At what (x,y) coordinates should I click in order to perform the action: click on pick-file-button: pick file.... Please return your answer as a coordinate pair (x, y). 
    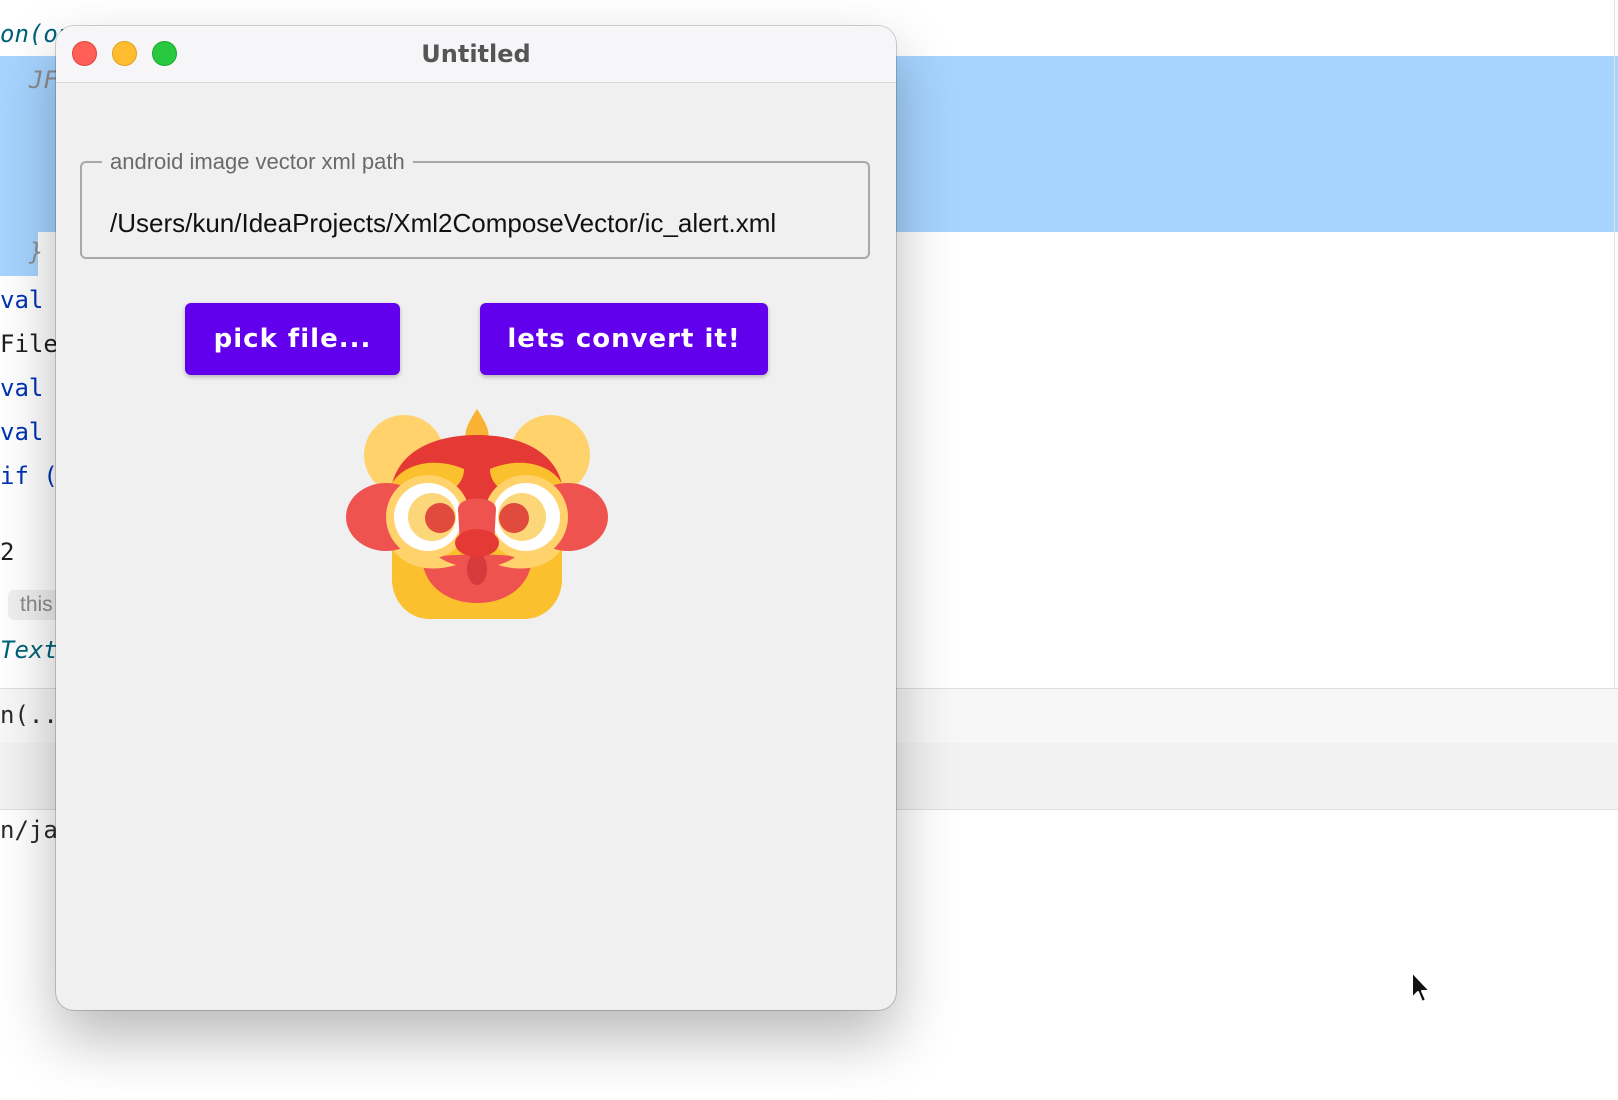
    Looking at the image, I should click on (292, 339).